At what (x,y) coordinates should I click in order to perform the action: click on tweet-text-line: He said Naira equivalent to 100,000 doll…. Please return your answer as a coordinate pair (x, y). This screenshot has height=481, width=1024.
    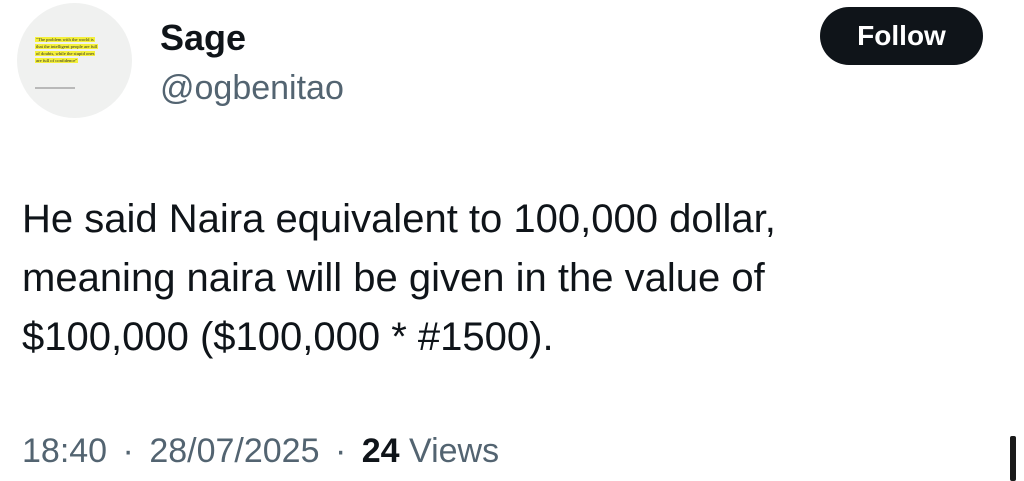
    Looking at the image, I should click on (399, 219).